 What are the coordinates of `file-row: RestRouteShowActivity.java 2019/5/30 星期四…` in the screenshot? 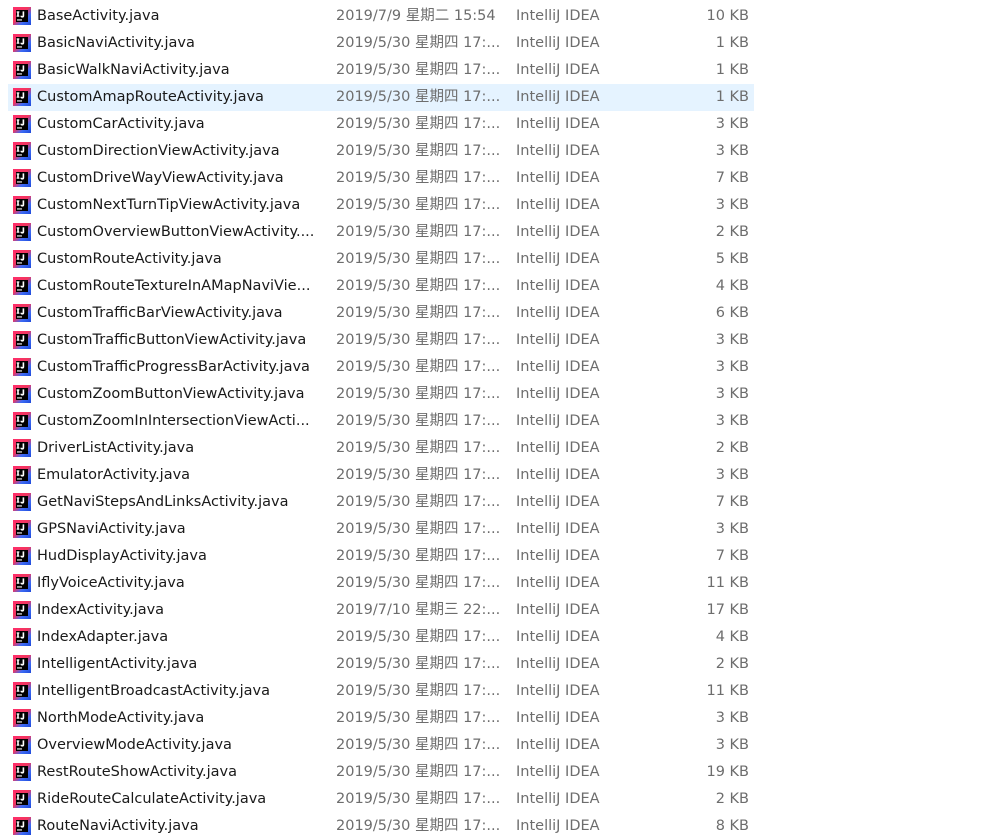 It's located at (381, 772).